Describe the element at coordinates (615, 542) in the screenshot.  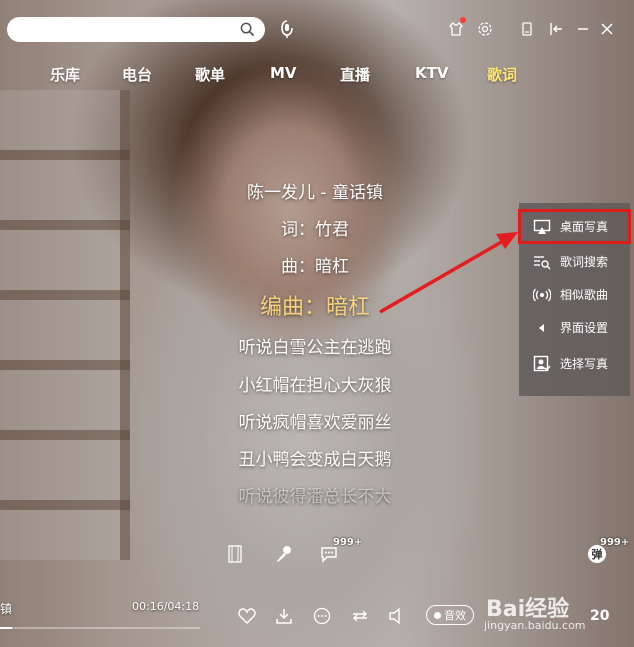
I see `danmaku-count-badge: 999+` at that location.